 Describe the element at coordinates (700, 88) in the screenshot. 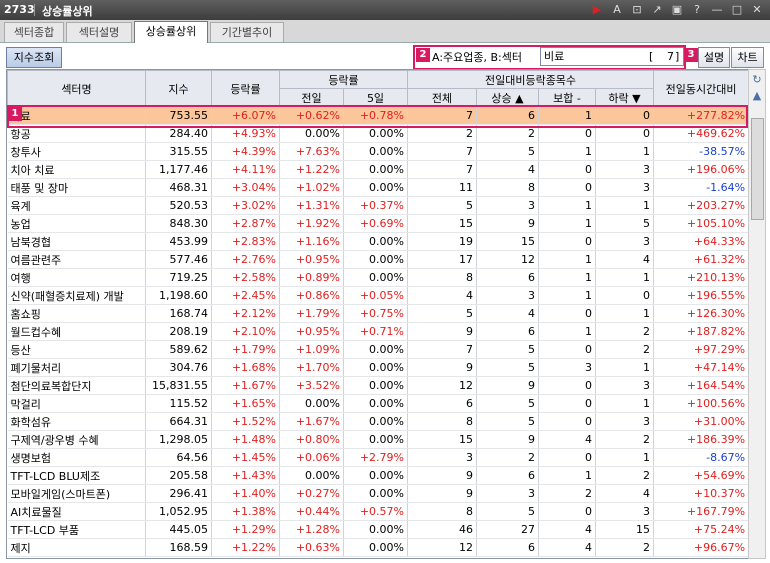

I see `col-same-time: 전일동시간대비` at that location.